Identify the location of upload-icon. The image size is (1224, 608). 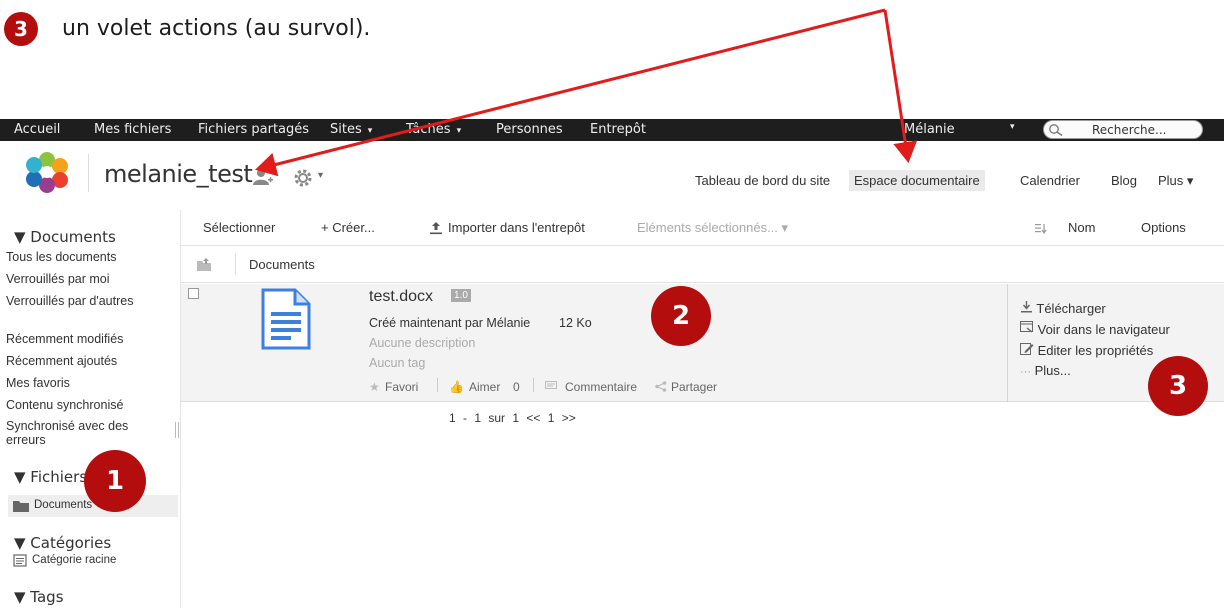
(436, 228).